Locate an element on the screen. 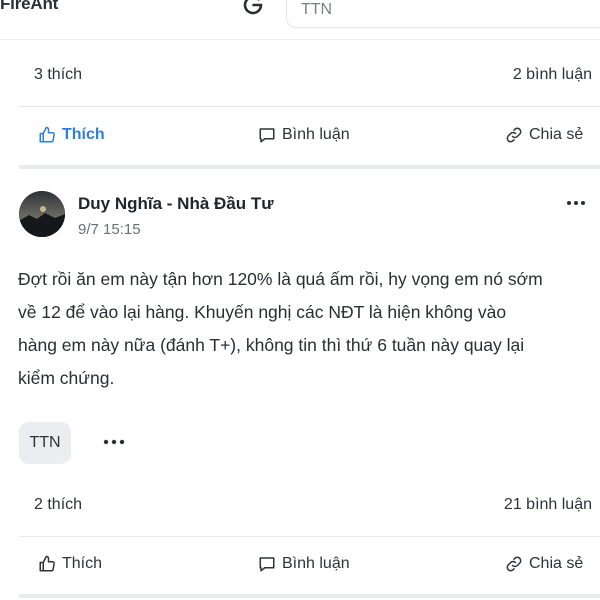  prev-like-count: 3 thích is located at coordinates (58, 75).